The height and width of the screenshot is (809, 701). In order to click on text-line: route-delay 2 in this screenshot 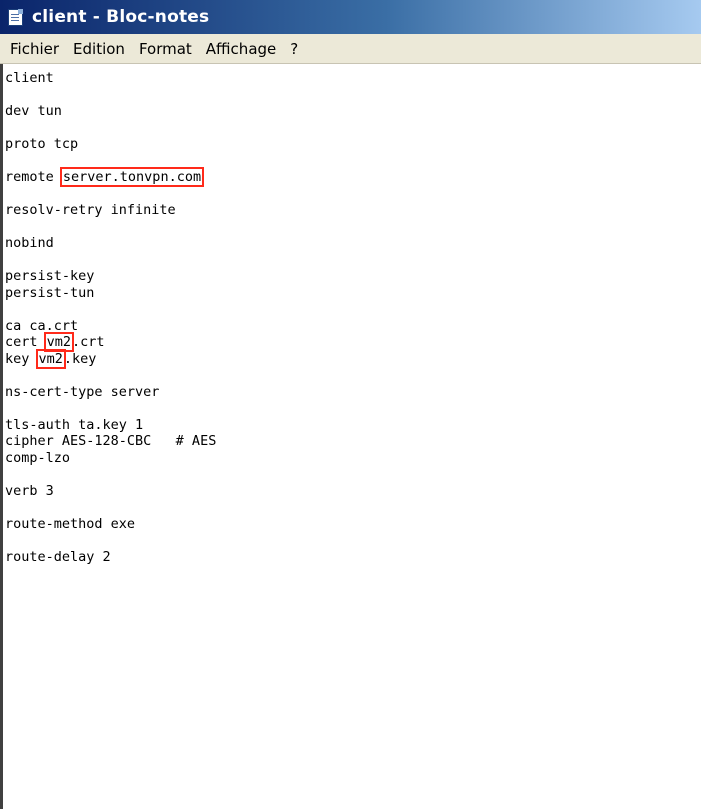, I will do `click(110, 557)`.